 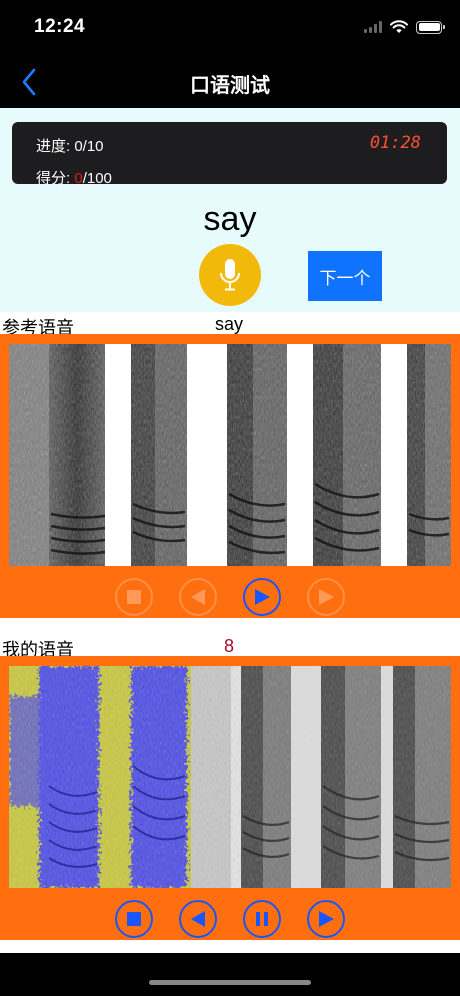 I want to click on signal-icon, so click(x=373, y=27).